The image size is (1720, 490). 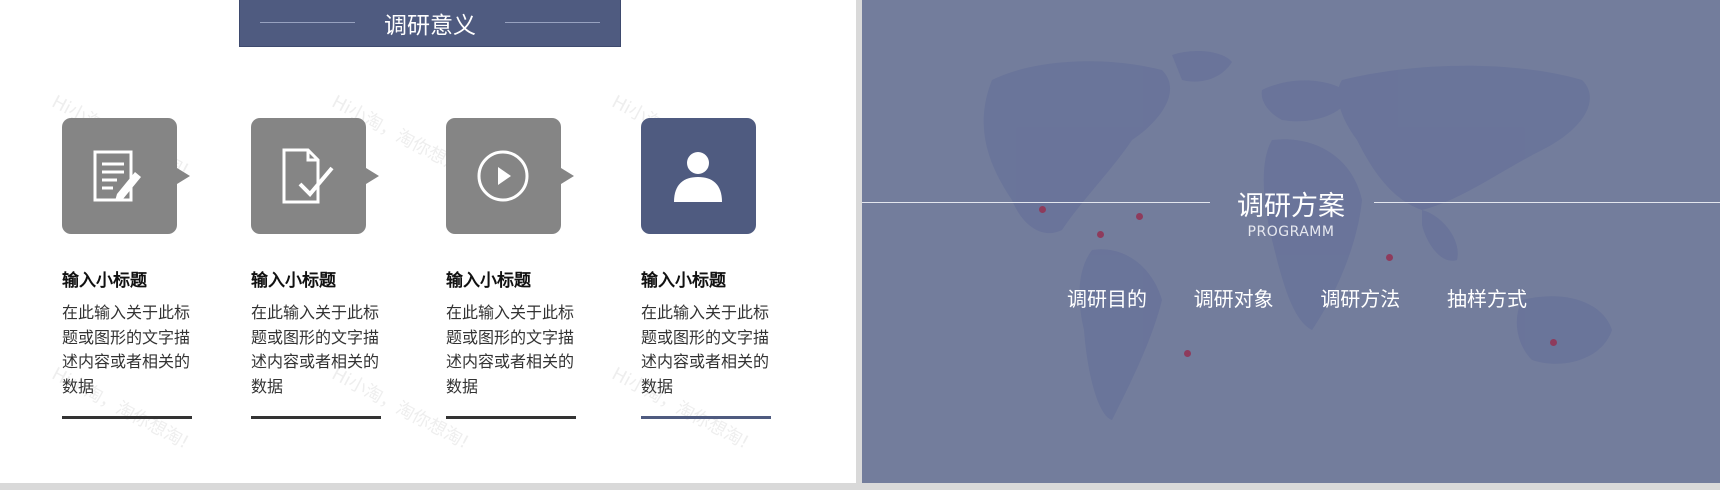 What do you see at coordinates (705, 349) in the screenshot?
I see `card-4-desc: 在此输入关于此标题或图形的文字描述内容或者相关的数据` at bounding box center [705, 349].